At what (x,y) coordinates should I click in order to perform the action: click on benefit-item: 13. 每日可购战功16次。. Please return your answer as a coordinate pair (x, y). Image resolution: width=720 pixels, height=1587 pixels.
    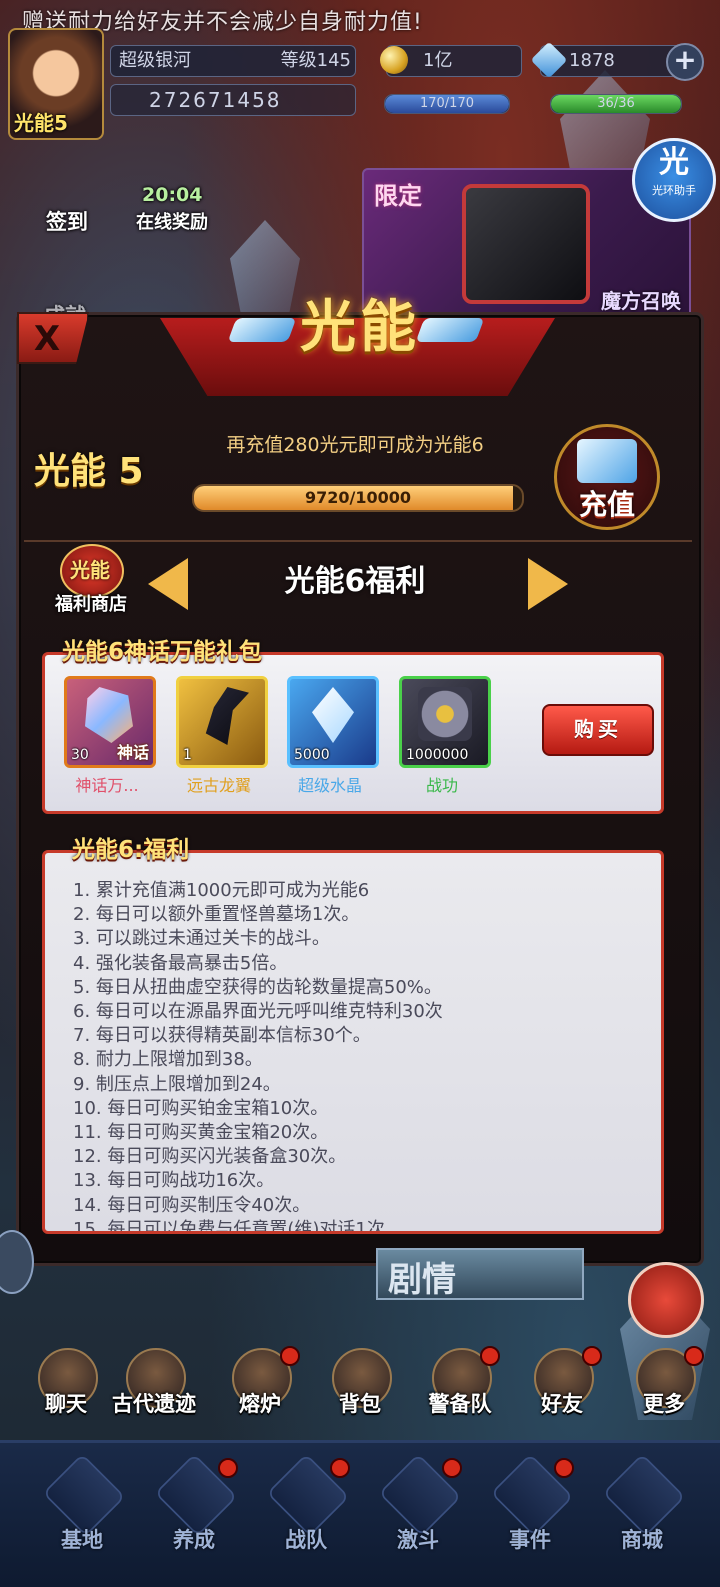
    Looking at the image, I should click on (174, 1181).